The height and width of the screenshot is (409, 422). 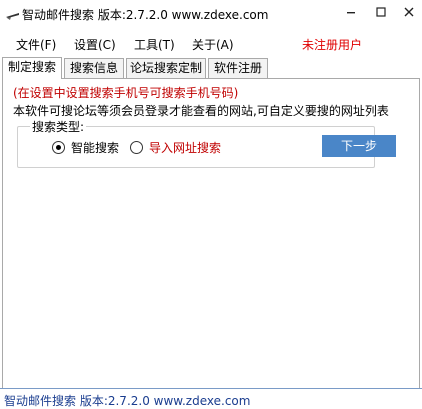 I want to click on search-type-group: 搜索类型: 智能搜索 导入网址搜索 下一步, so click(x=206, y=143).